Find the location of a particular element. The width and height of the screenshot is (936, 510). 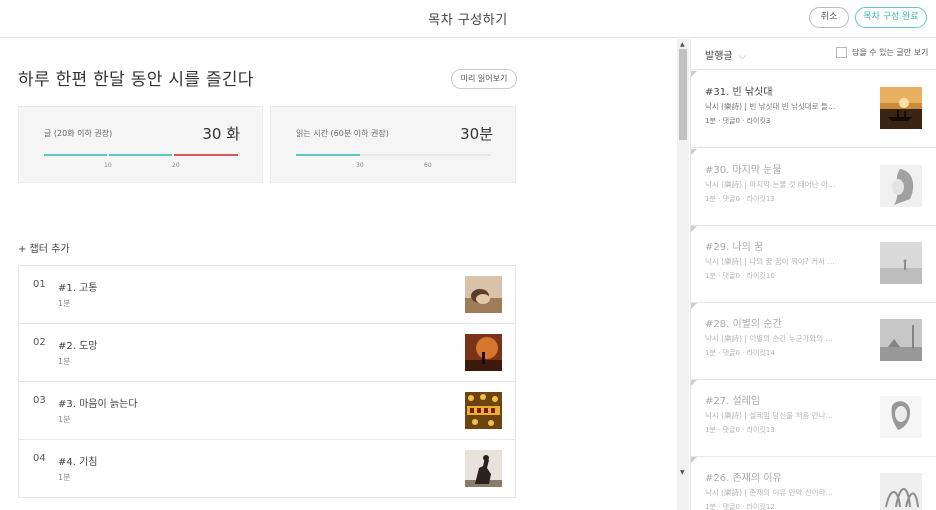

reading-time-card: 읽는 시간 (60분 이하 권장) 30분 30 60 is located at coordinates (393, 144).